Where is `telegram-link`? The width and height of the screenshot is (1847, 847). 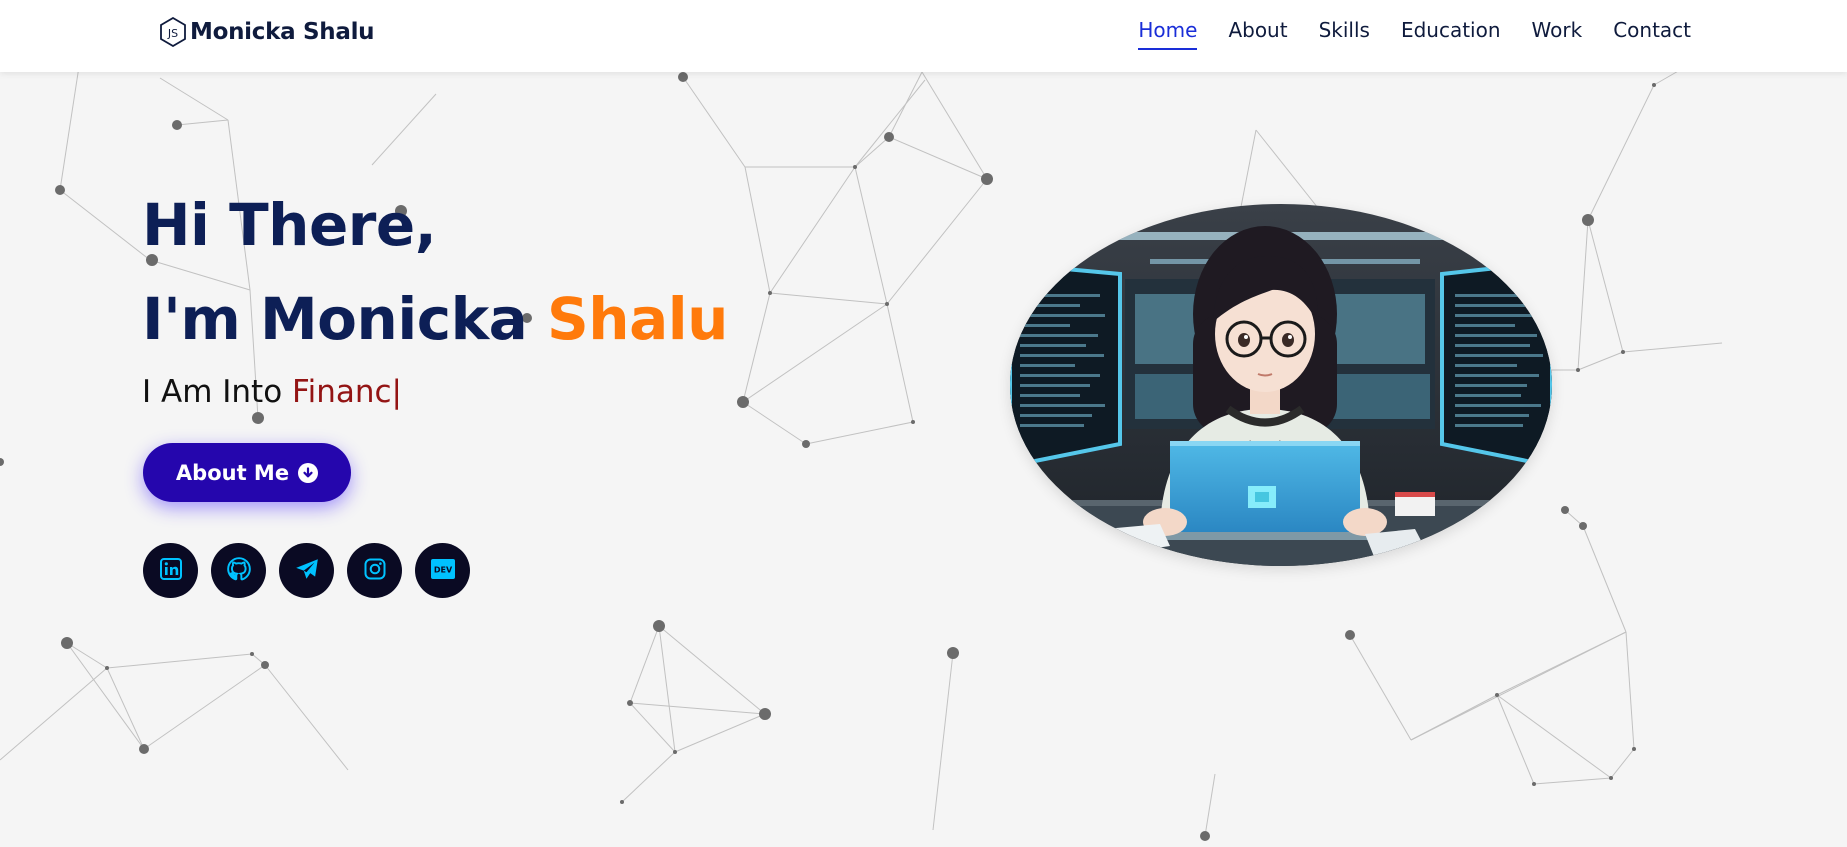
telegram-link is located at coordinates (306, 570).